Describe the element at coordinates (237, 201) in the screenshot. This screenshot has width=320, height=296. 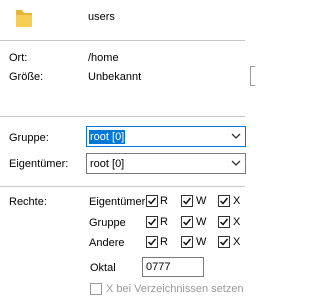
I see `owner-exec-label: X` at that location.